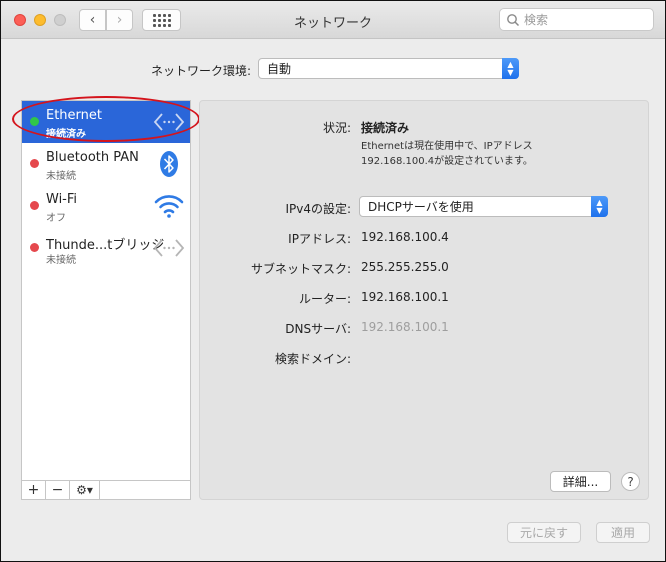 This screenshot has width=666, height=562. I want to click on dns-server-label: DNSサーバ:, so click(318, 329).